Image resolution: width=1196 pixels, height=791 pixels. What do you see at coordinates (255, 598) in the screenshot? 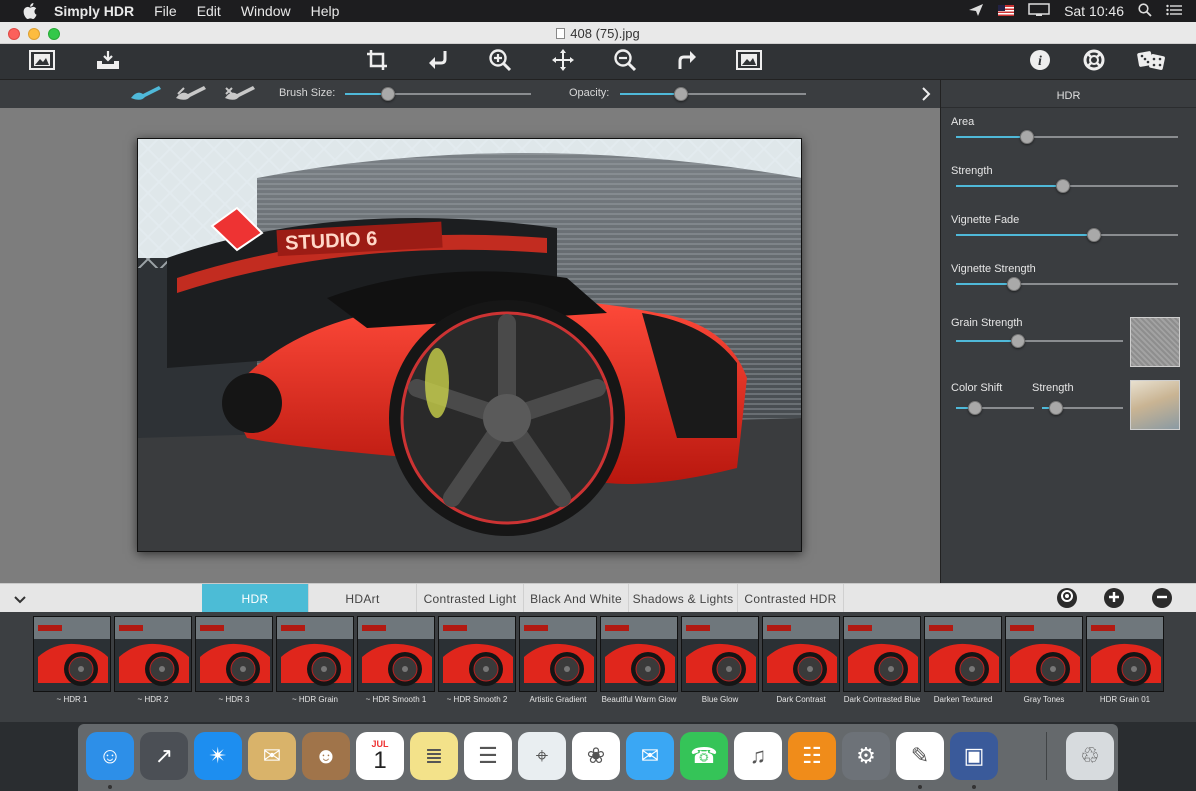
I see `tab-hdr: HDR` at bounding box center [255, 598].